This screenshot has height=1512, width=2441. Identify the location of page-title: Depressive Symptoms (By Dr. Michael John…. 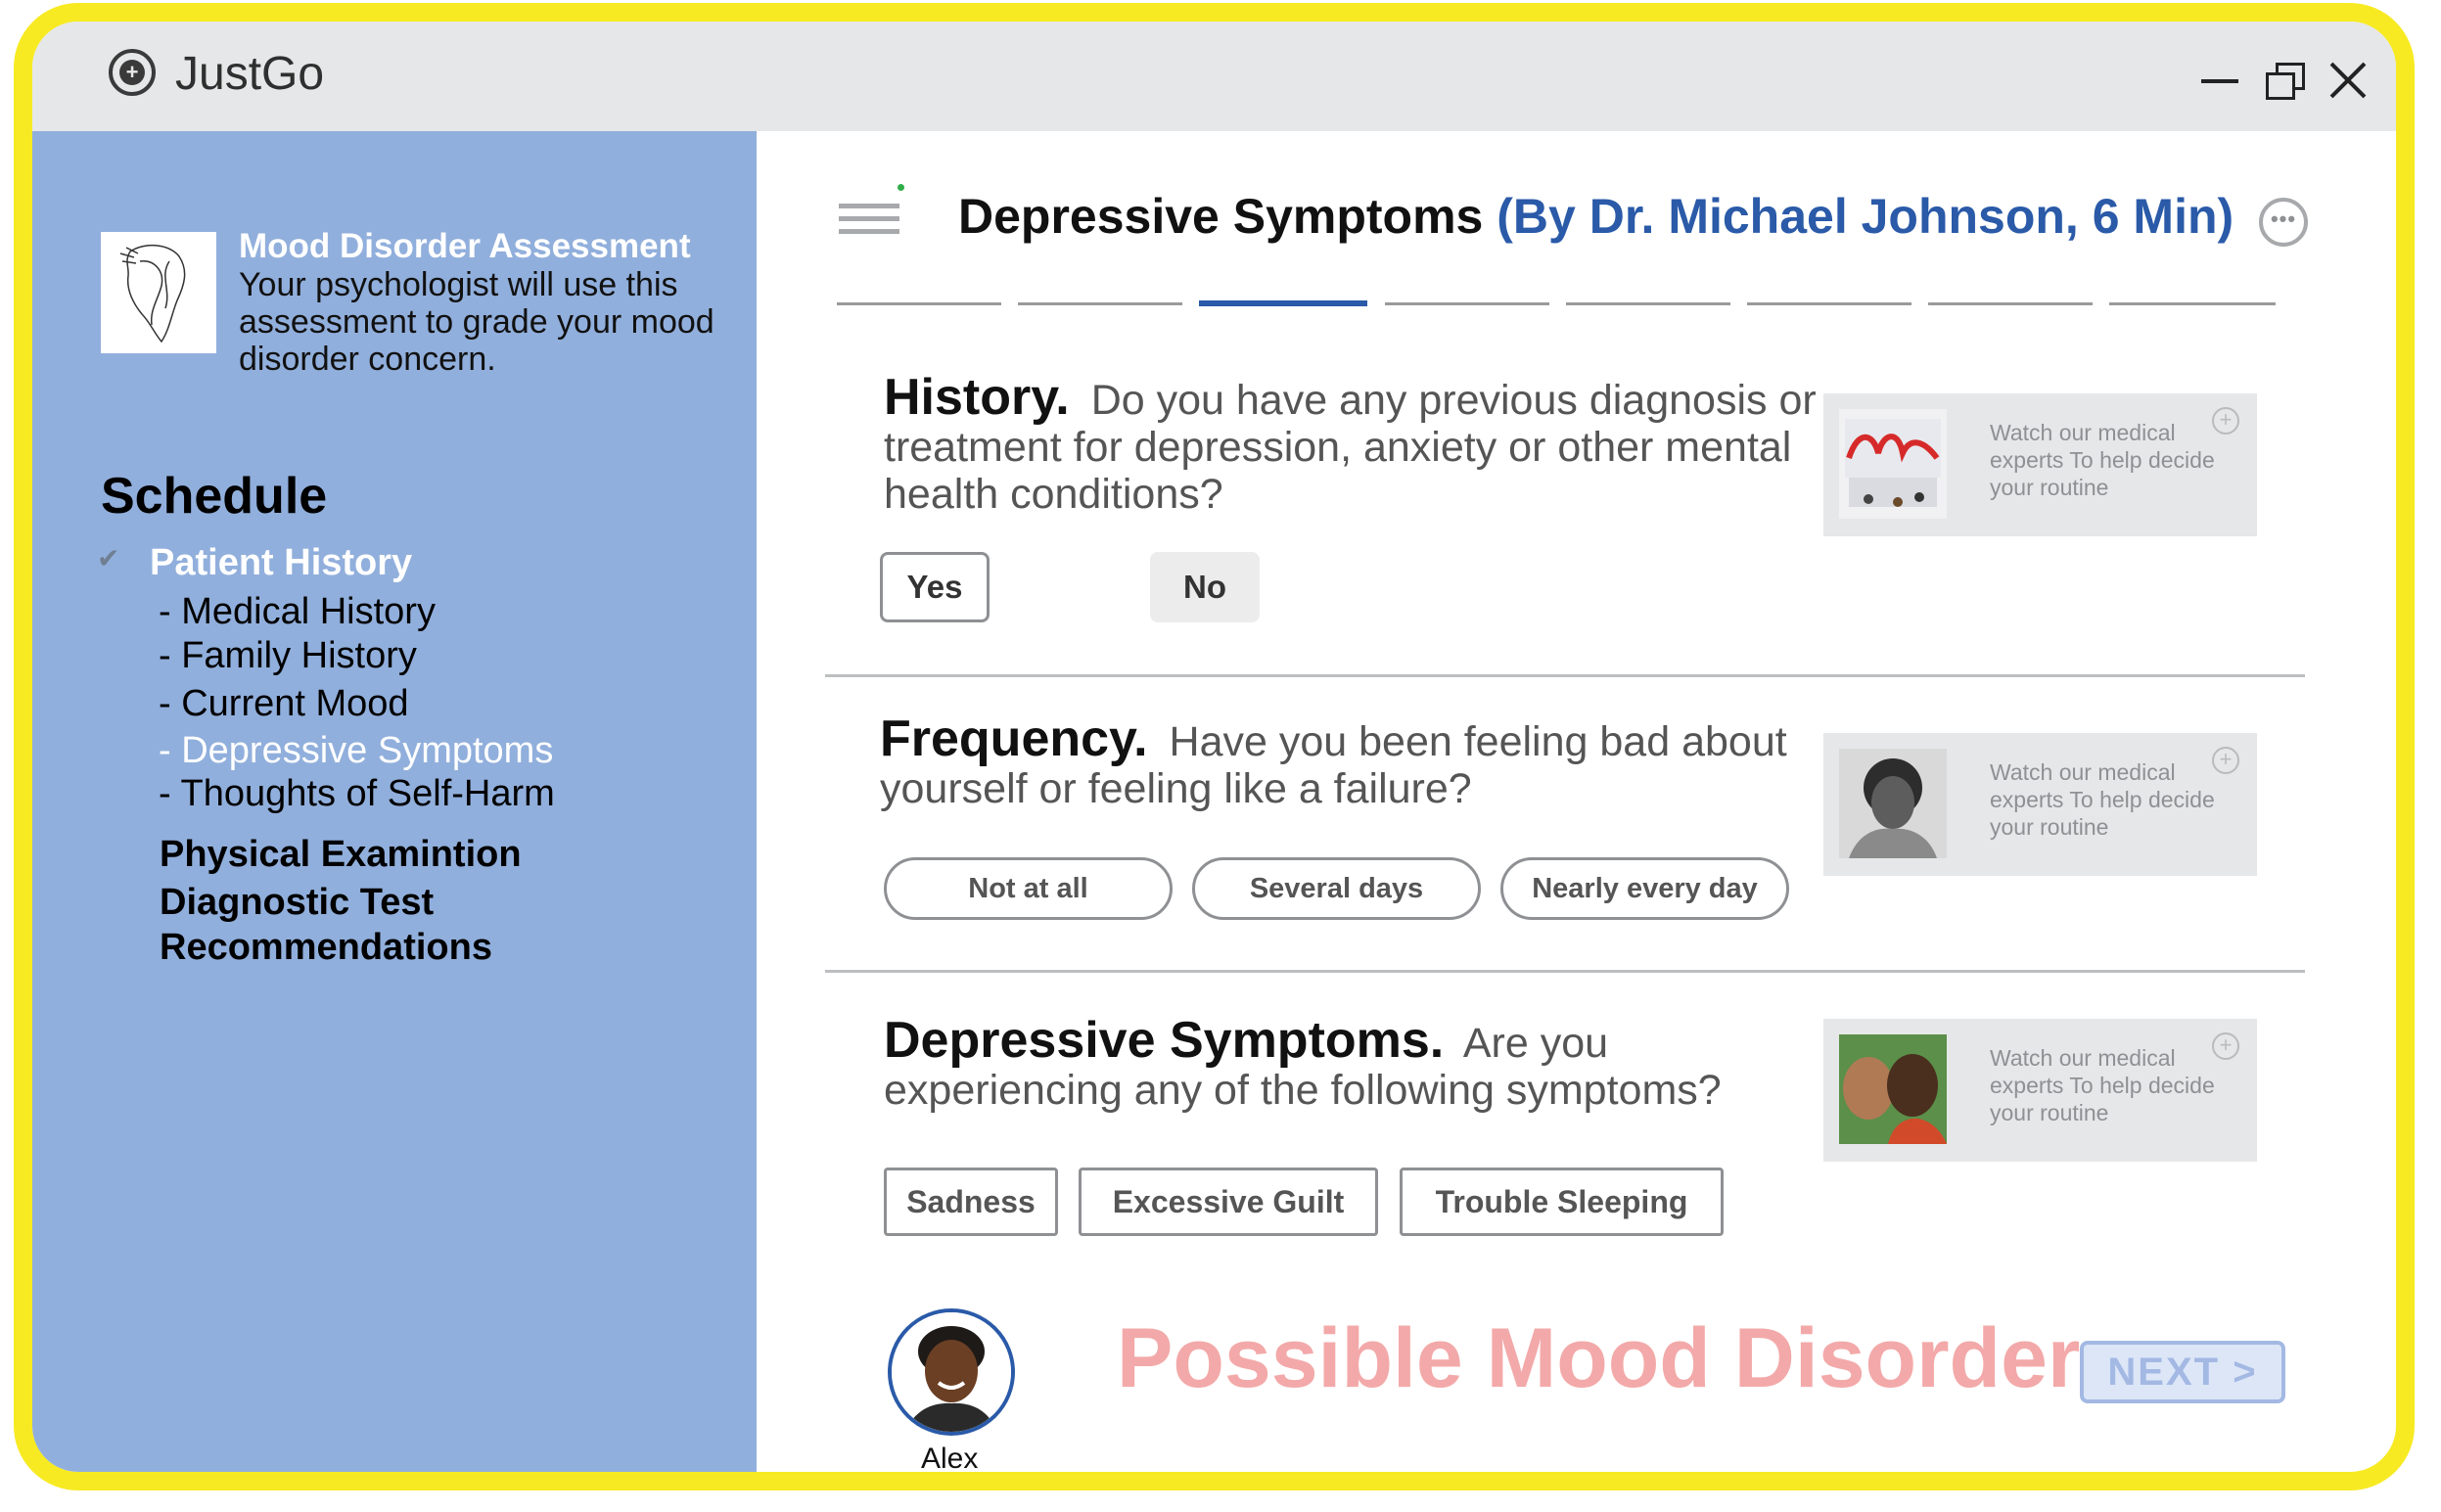
(1596, 216).